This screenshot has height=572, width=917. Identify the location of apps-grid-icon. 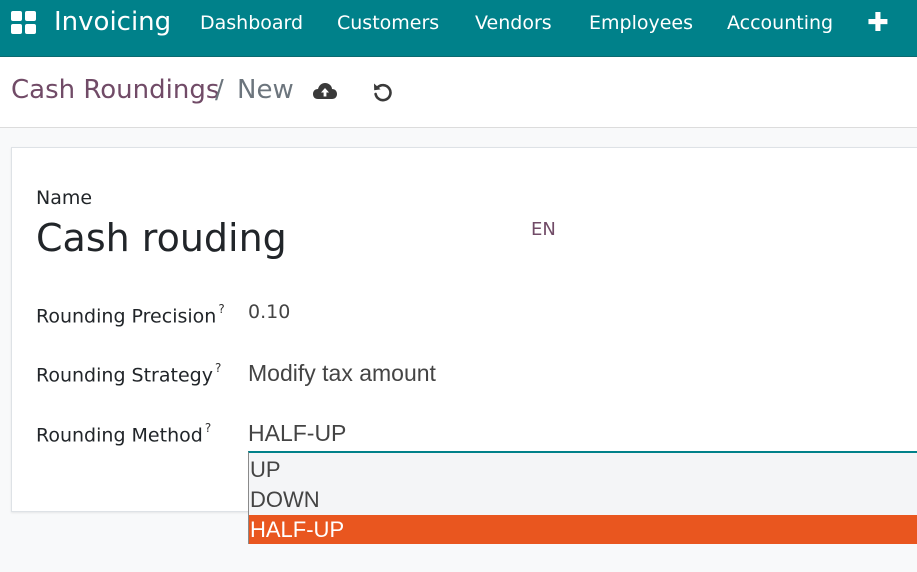
(24, 23).